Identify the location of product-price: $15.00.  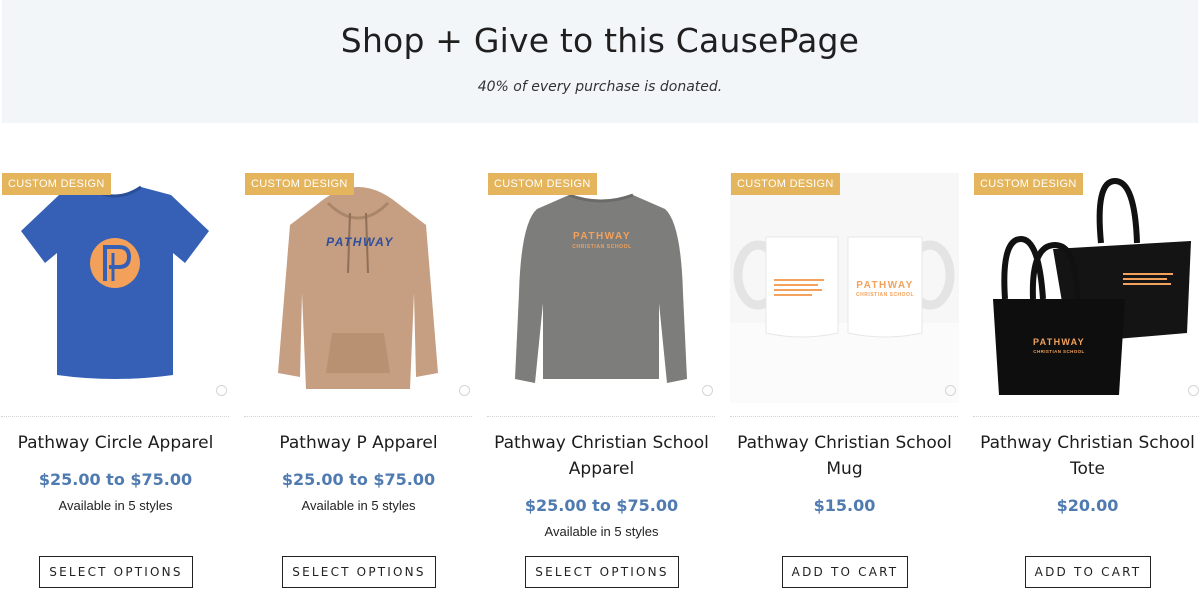
(844, 505).